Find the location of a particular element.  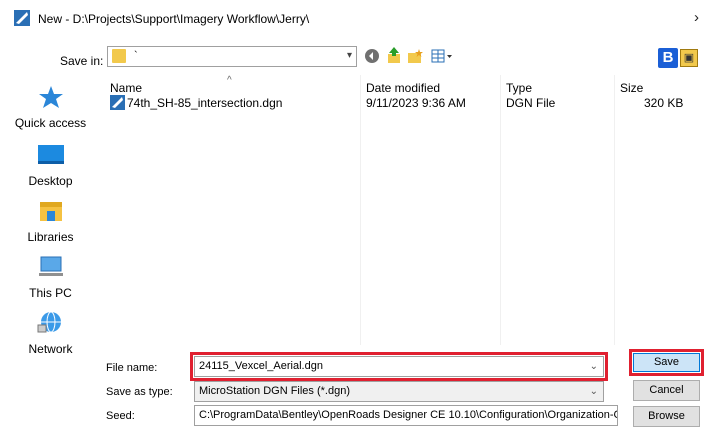

file-date: 9/11/2023 9:36 AM is located at coordinates (416, 103).